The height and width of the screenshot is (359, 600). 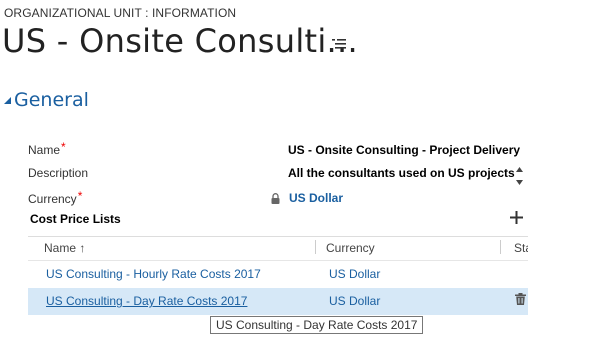 What do you see at coordinates (520, 299) in the screenshot?
I see `trash-icon` at bounding box center [520, 299].